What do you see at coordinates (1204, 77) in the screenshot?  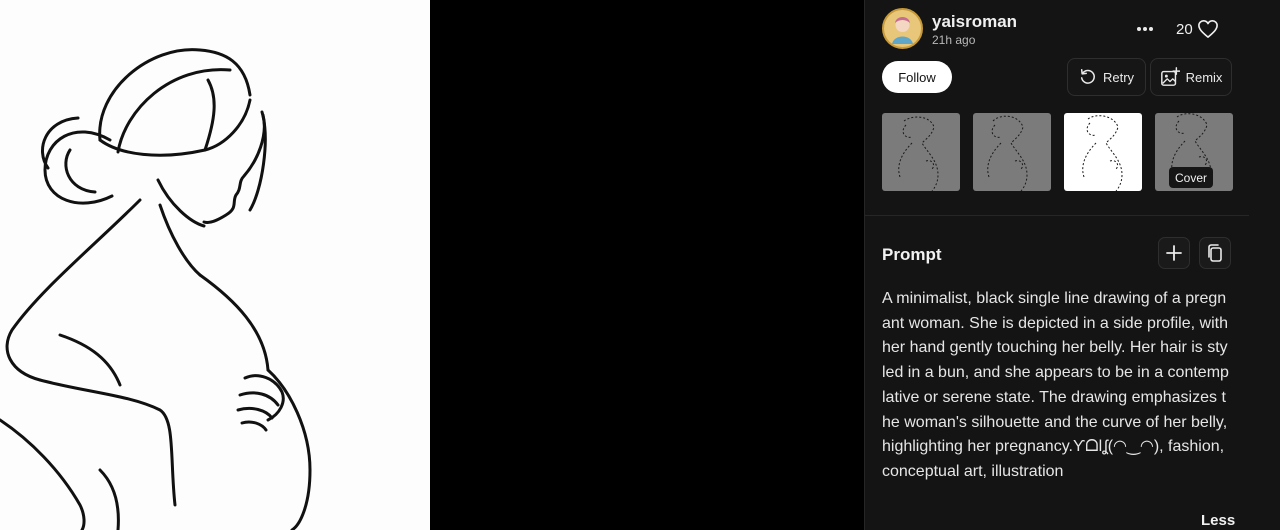 I see `remix-label: Remix` at bounding box center [1204, 77].